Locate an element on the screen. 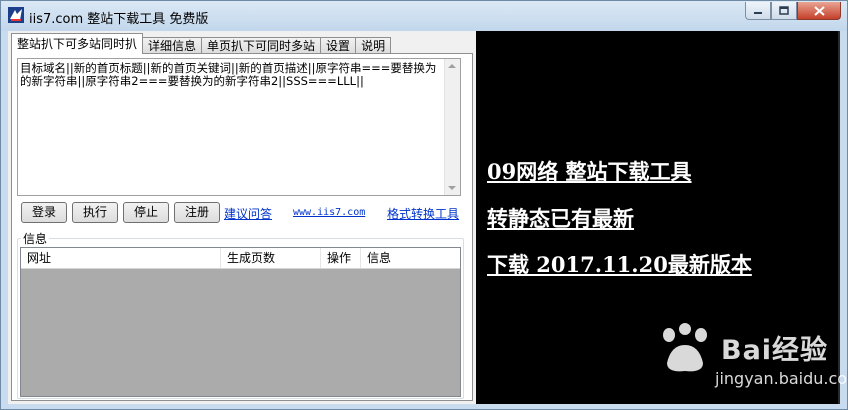  tab-site-download: 整站扒下可多站同时扒 is located at coordinates (77, 43).